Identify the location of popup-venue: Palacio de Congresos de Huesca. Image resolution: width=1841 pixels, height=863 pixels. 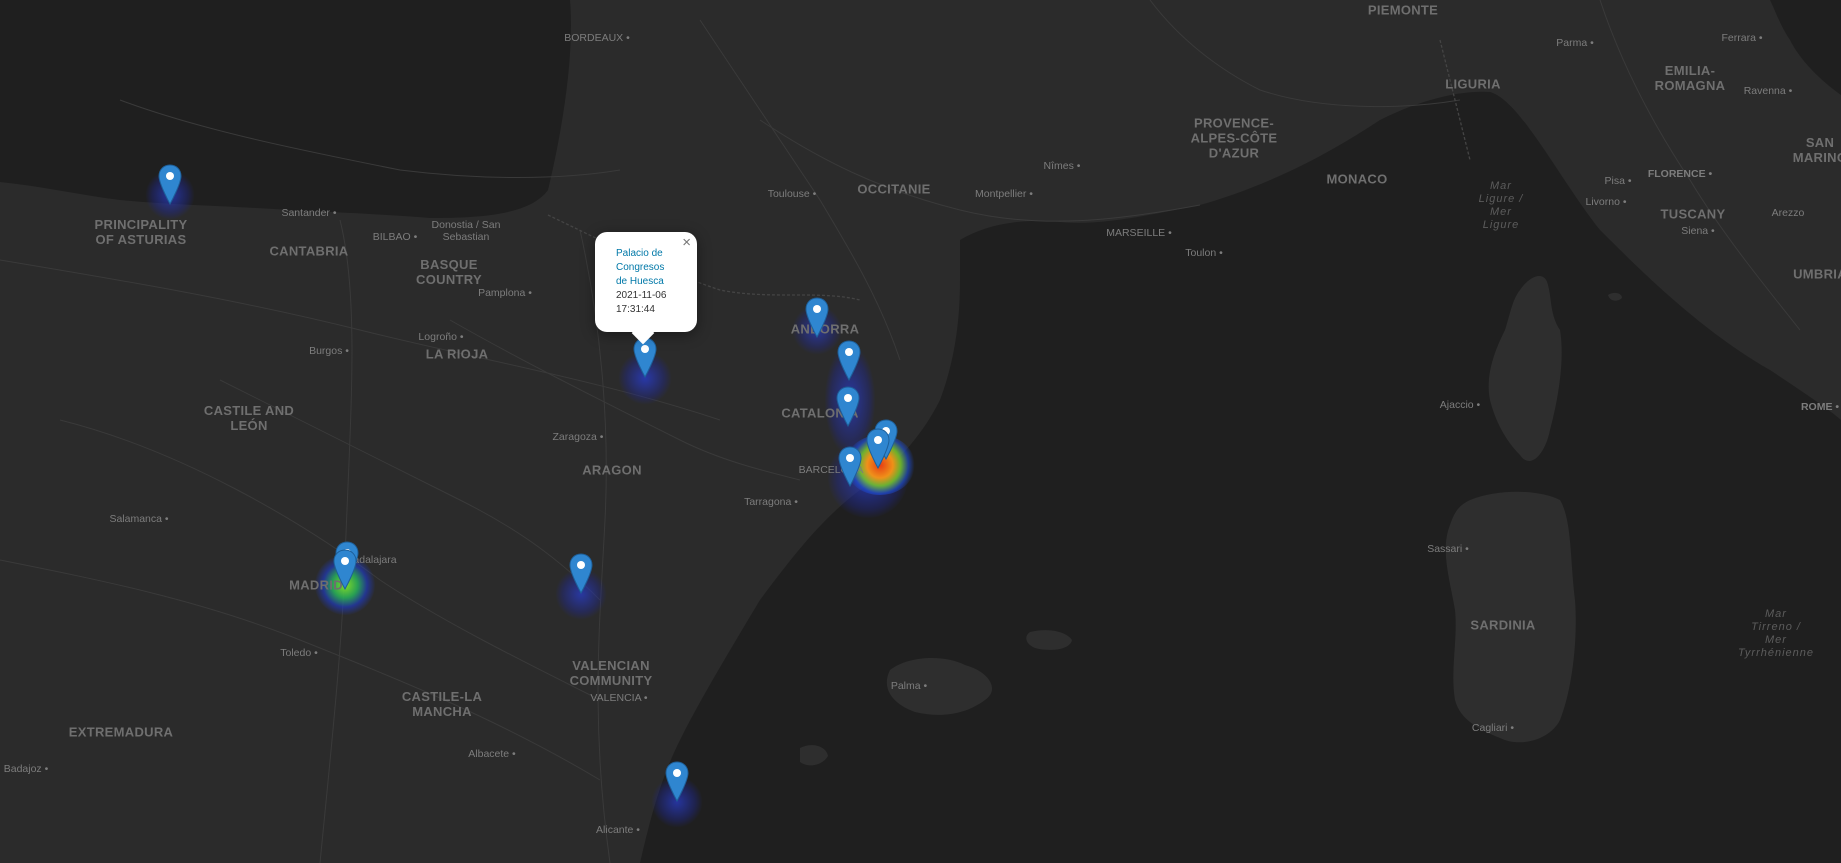
(646, 268).